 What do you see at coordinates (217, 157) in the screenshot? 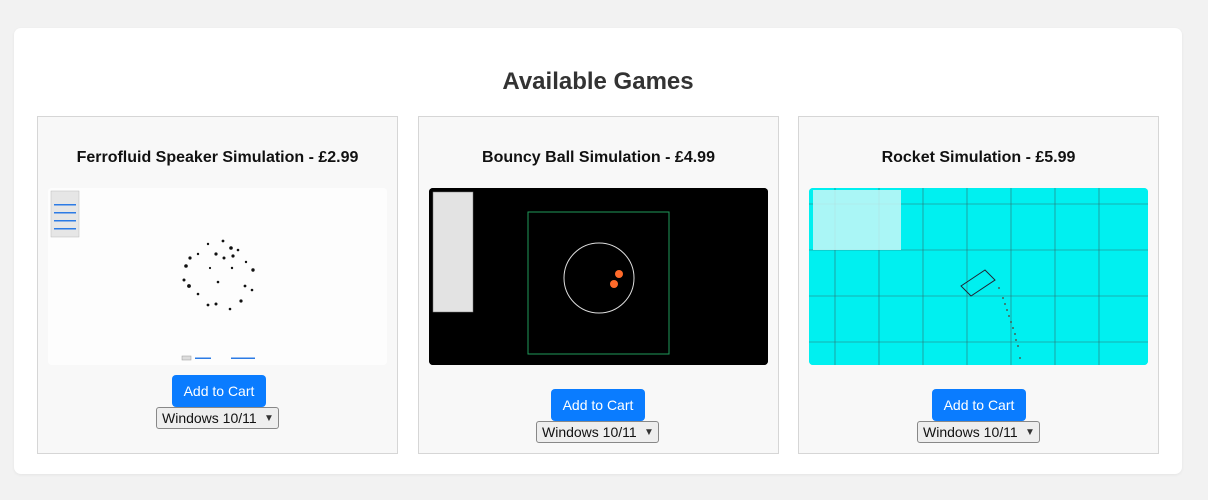
I see `product-title: Ferrofluid Speaker Simulation - £2.99` at bounding box center [217, 157].